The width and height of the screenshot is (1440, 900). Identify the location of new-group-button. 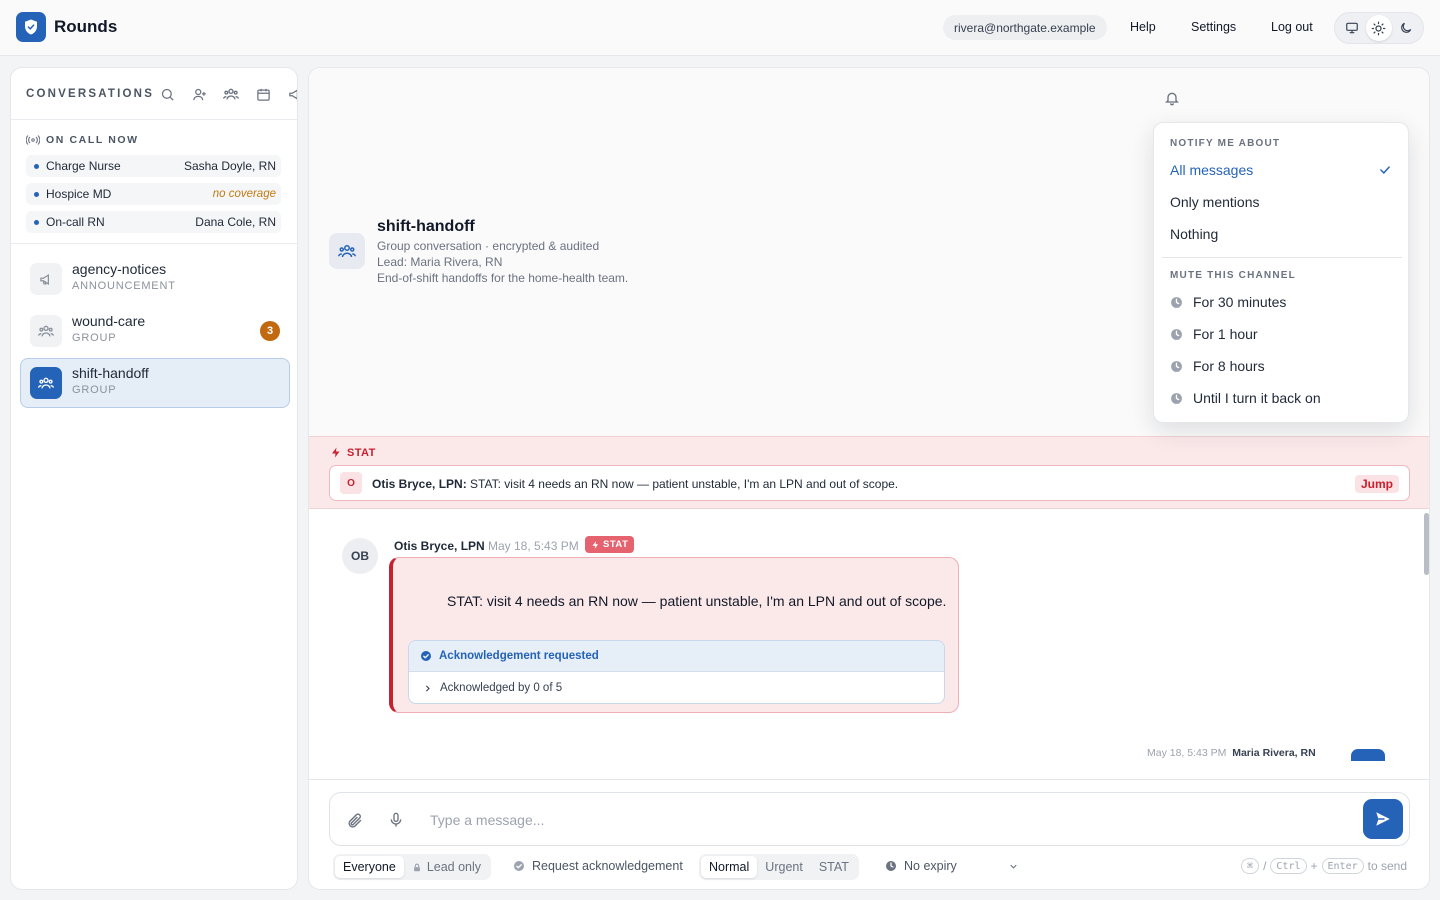
(231, 94).